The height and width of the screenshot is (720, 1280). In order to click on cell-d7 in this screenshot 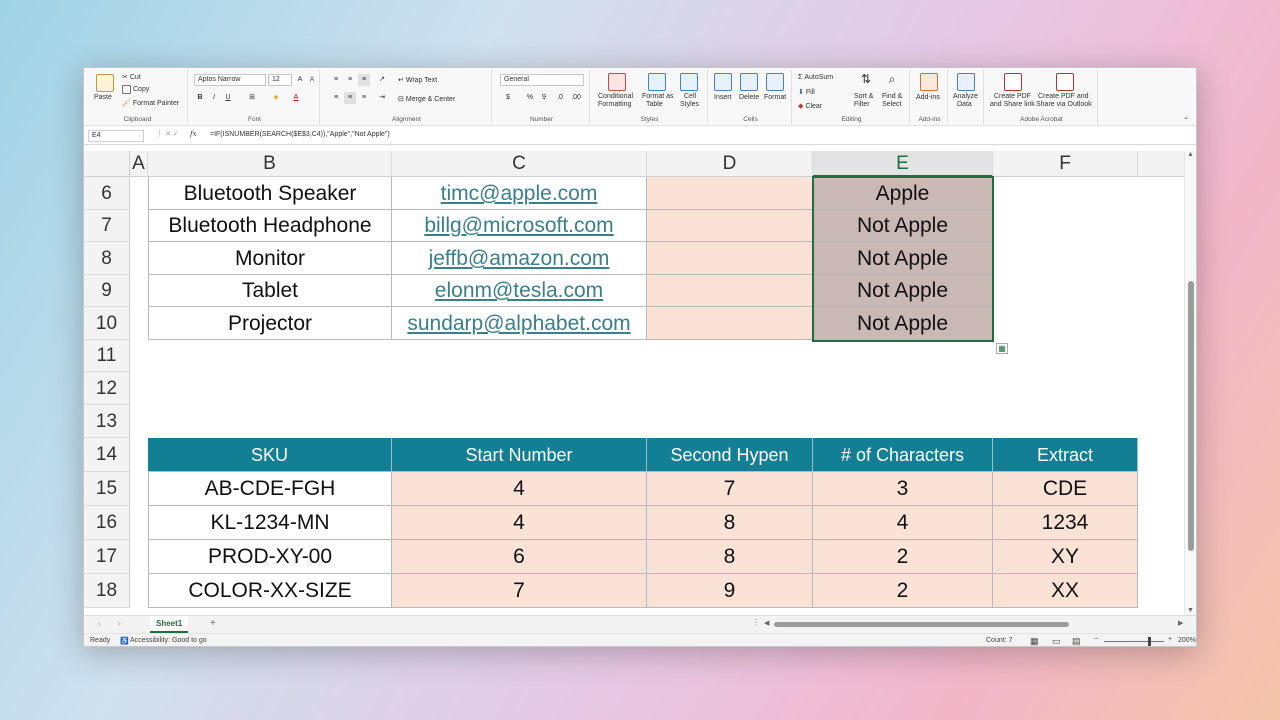, I will do `click(730, 226)`.